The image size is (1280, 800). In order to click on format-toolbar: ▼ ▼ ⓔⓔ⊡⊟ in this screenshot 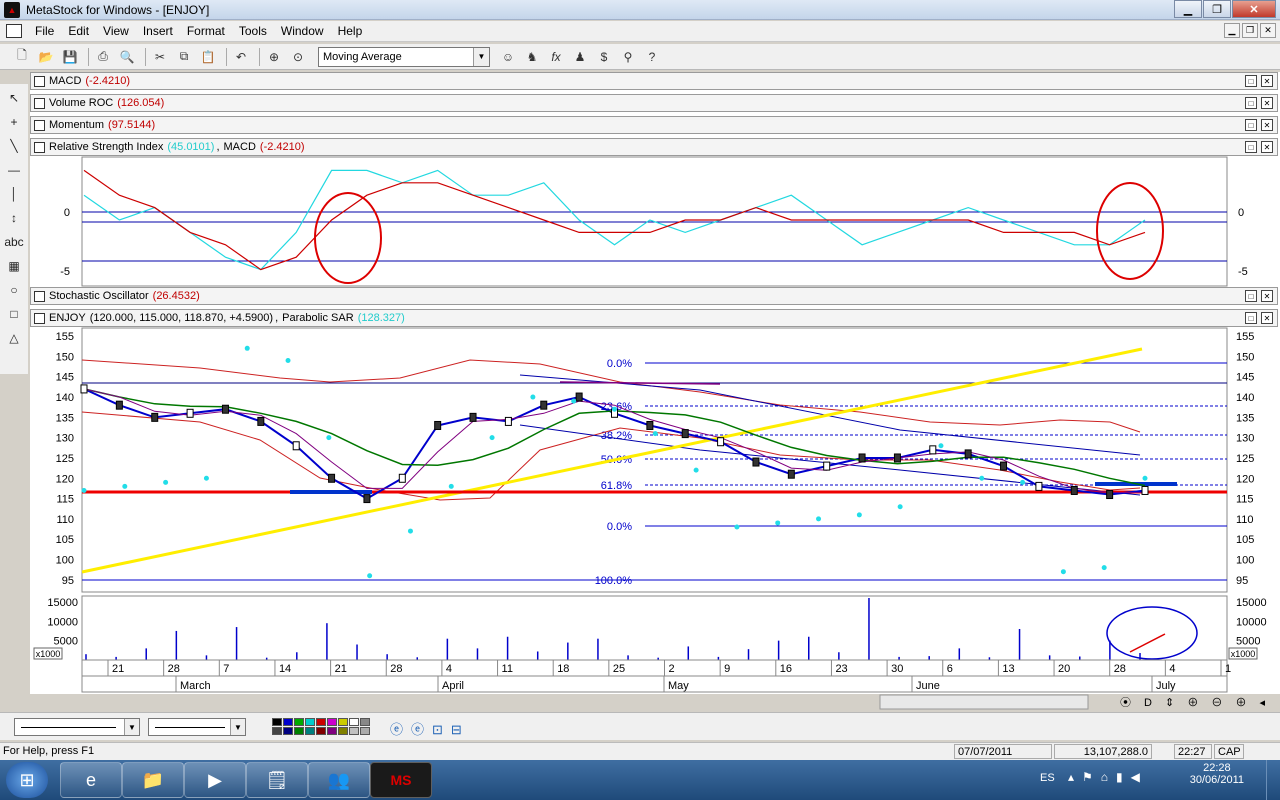, I will do `click(640, 726)`.